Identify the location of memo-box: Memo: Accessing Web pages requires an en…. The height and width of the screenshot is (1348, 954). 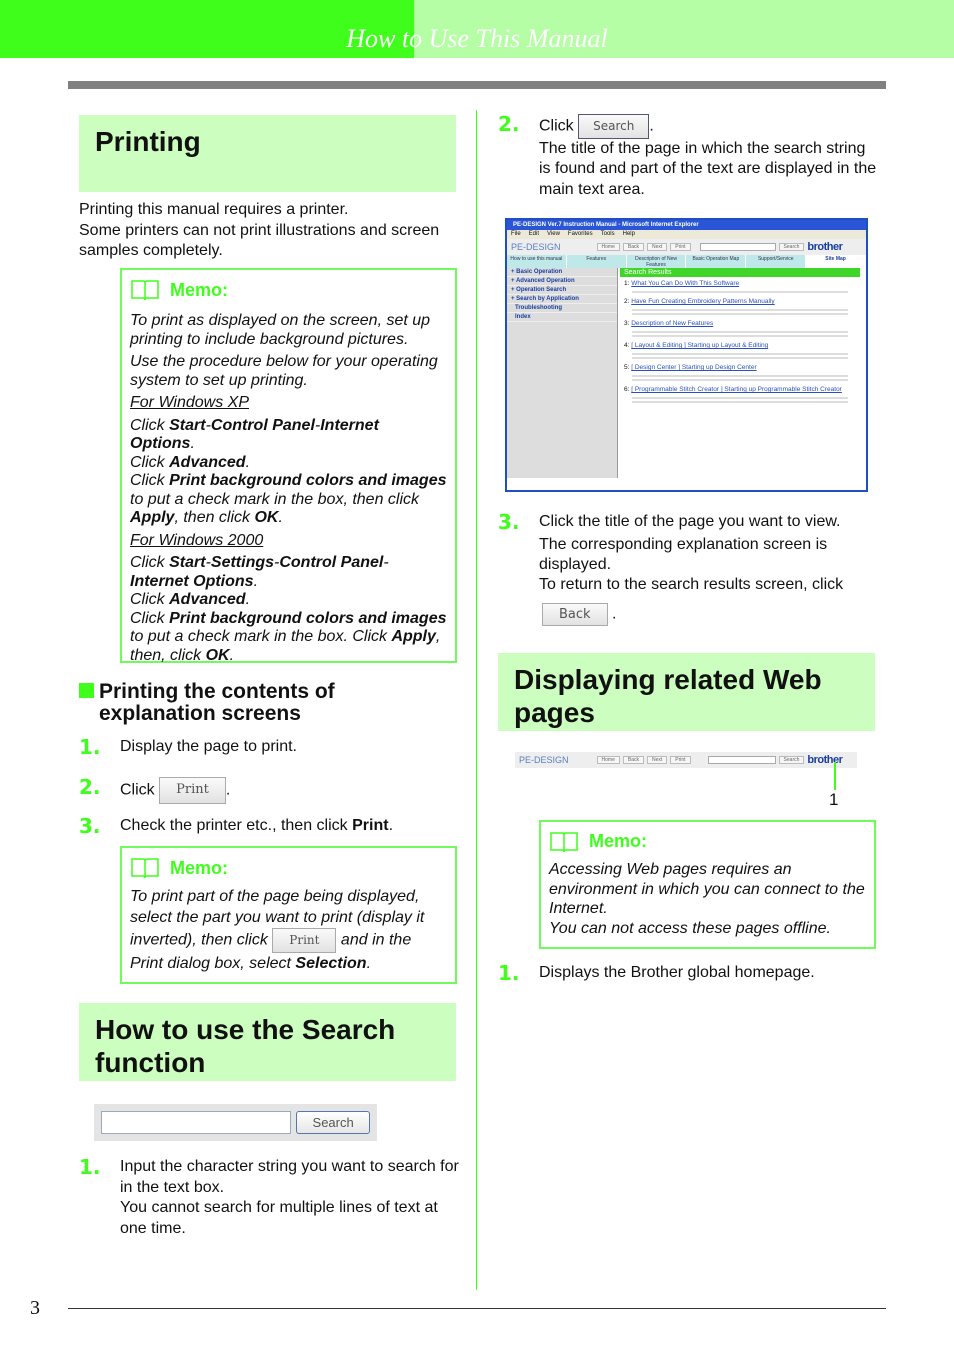
(707, 884).